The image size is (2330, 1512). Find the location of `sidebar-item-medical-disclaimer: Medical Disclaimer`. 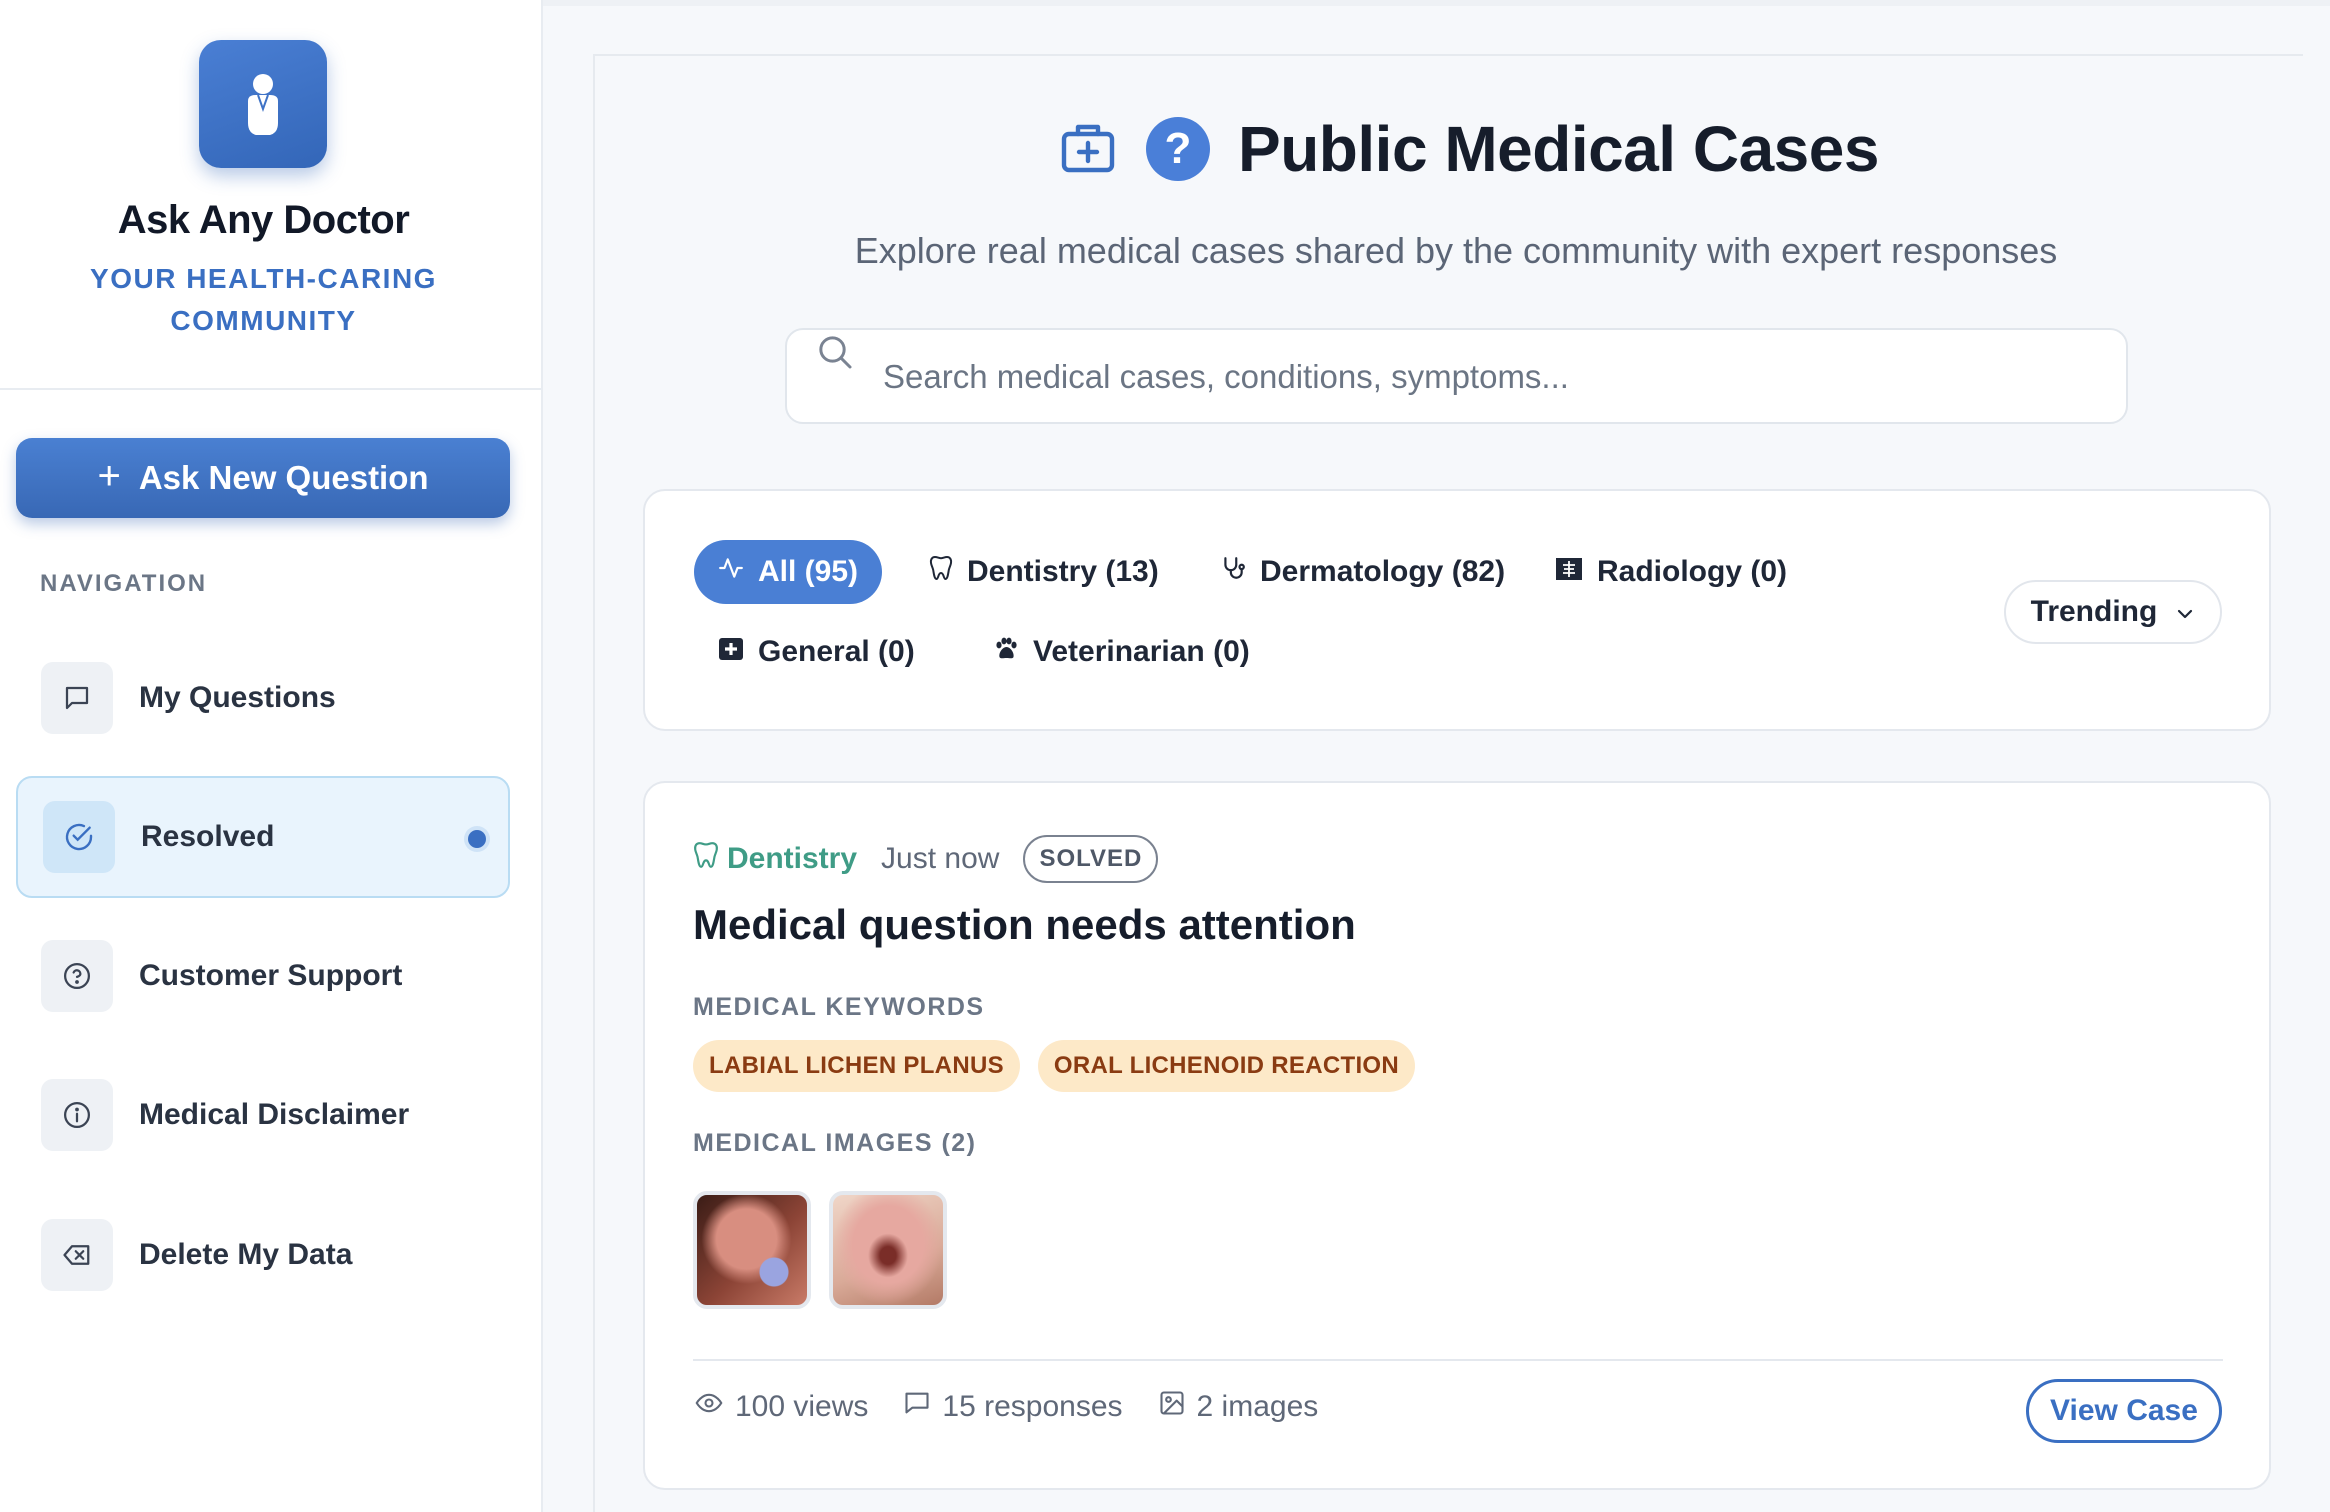

sidebar-item-medical-disclaimer: Medical Disclaimer is located at coordinates (263, 1115).